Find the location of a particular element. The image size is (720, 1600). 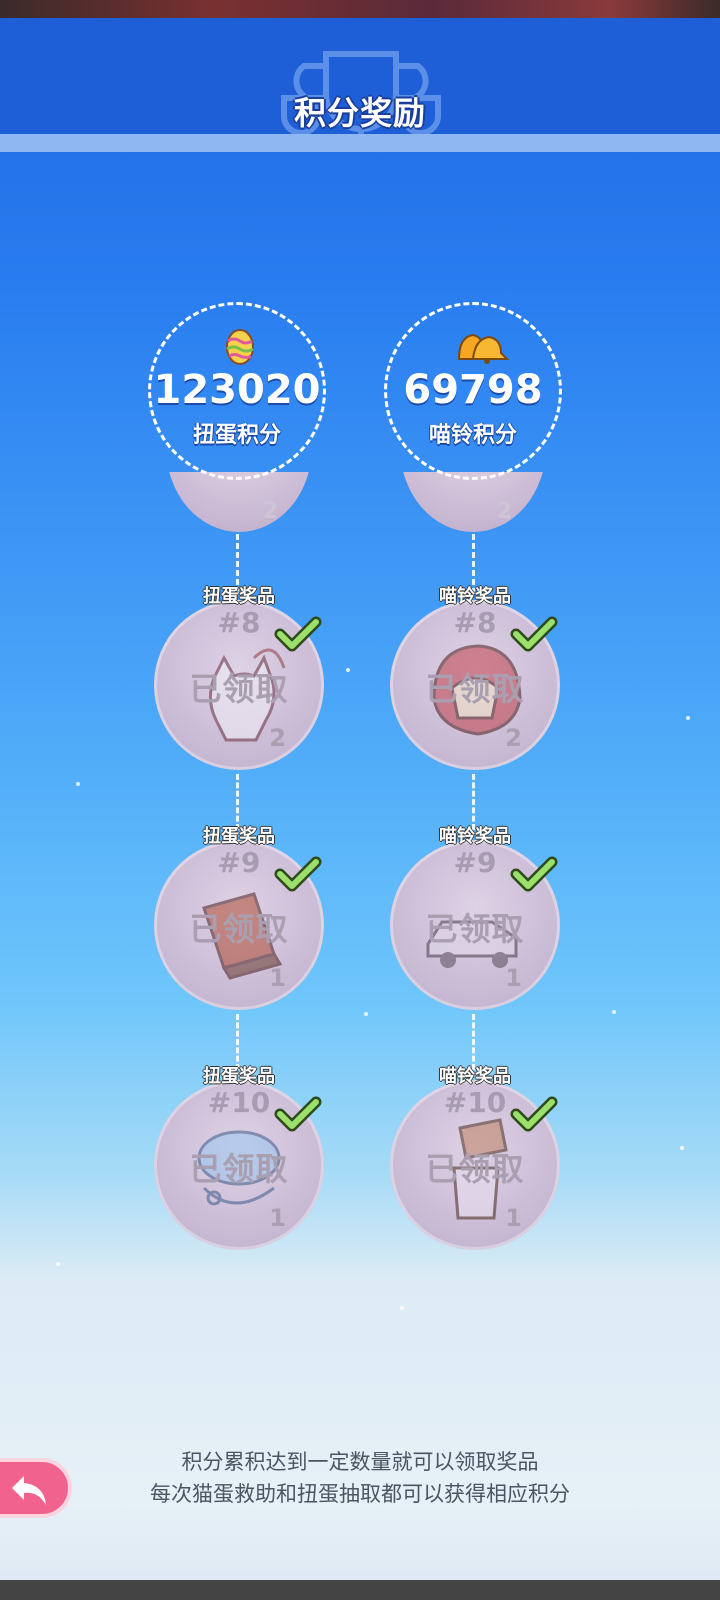

gacha-score-value: 123020 is located at coordinates (237, 390).